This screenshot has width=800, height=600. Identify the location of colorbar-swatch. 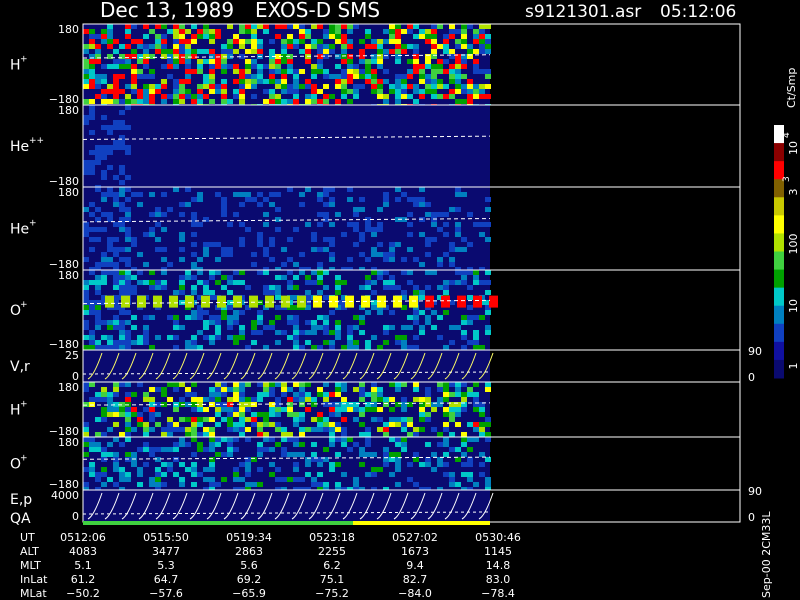
(779, 242).